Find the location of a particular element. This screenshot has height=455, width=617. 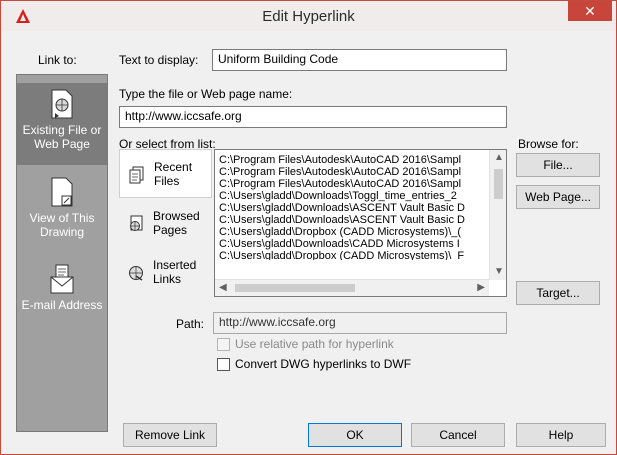

dialog-title: Edit Hyperlink is located at coordinates (308, 16).